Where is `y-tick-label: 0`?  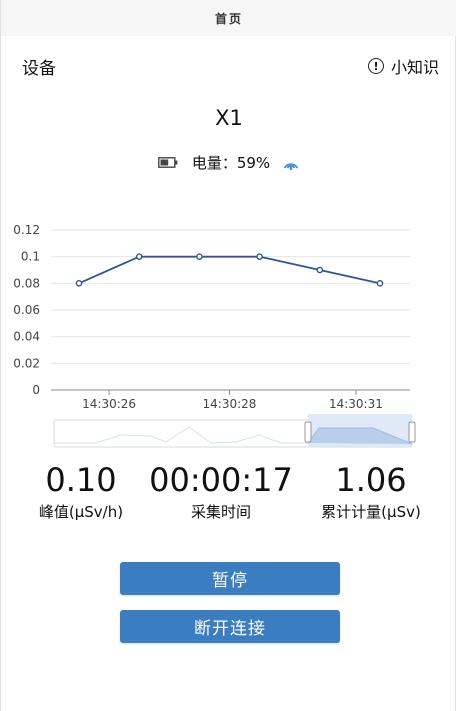
y-tick-label: 0 is located at coordinates (36, 390).